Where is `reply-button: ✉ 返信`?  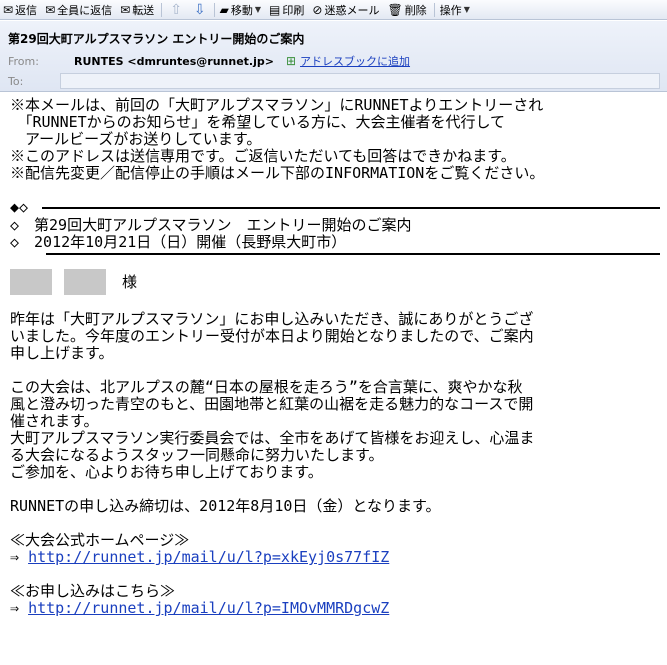
reply-button: ✉ 返信 is located at coordinates (21, 10).